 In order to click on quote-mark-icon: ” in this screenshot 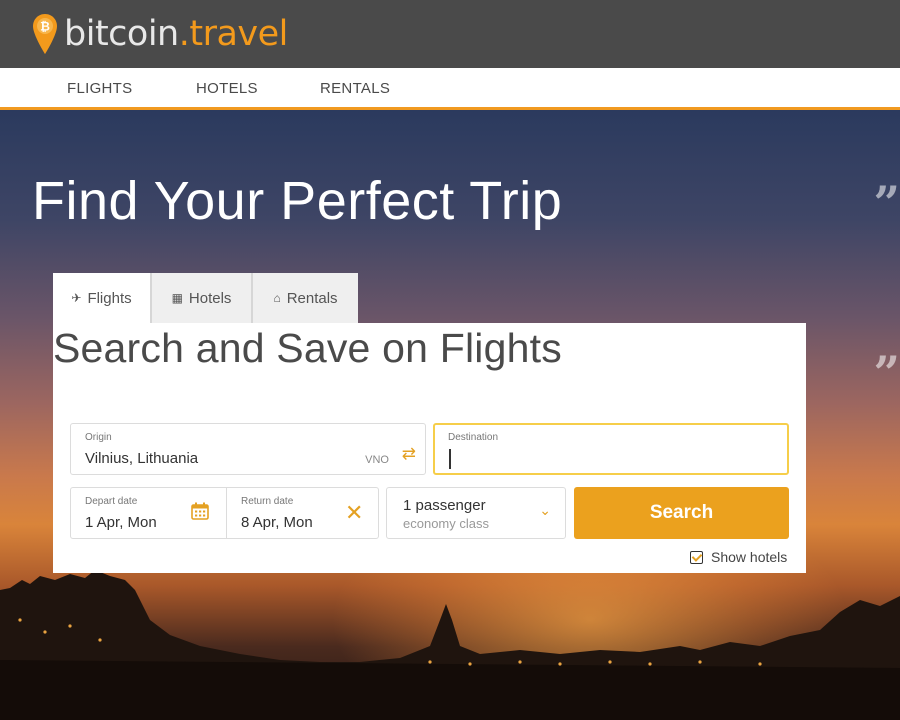, I will do `click(886, 203)`.